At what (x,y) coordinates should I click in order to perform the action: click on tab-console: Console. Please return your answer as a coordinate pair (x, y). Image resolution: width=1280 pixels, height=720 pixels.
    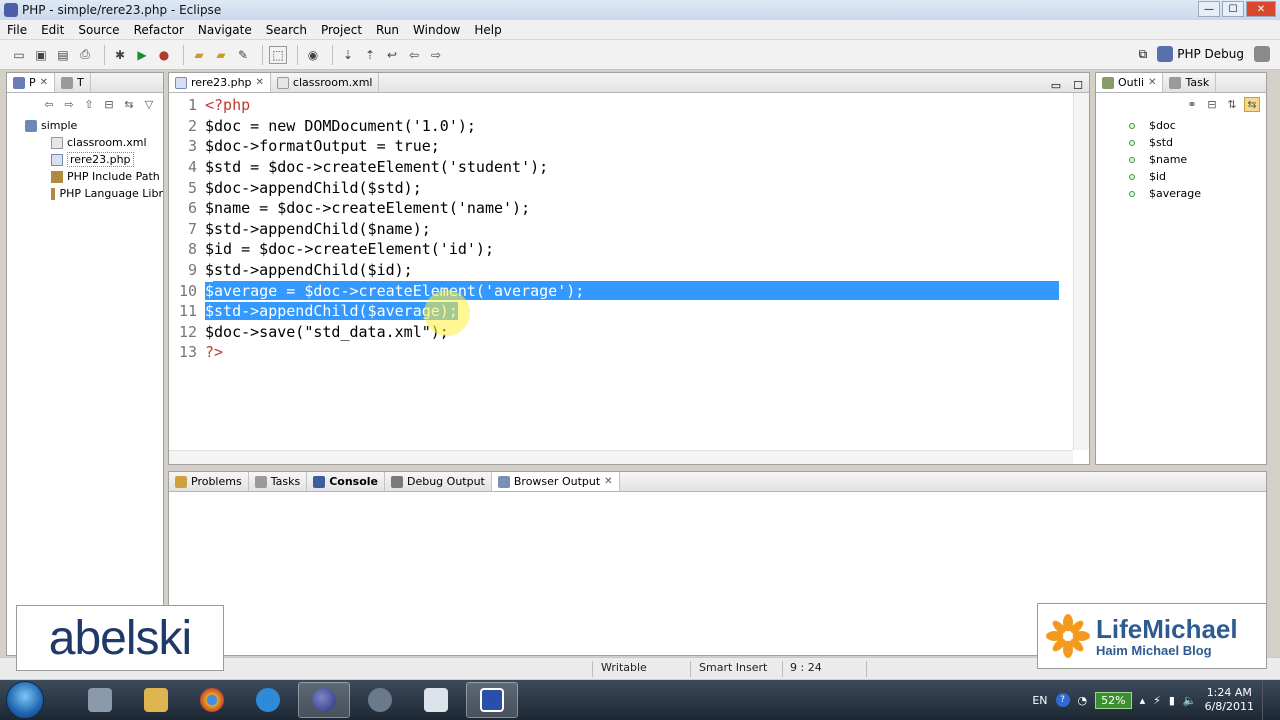
    Looking at the image, I should click on (346, 481).